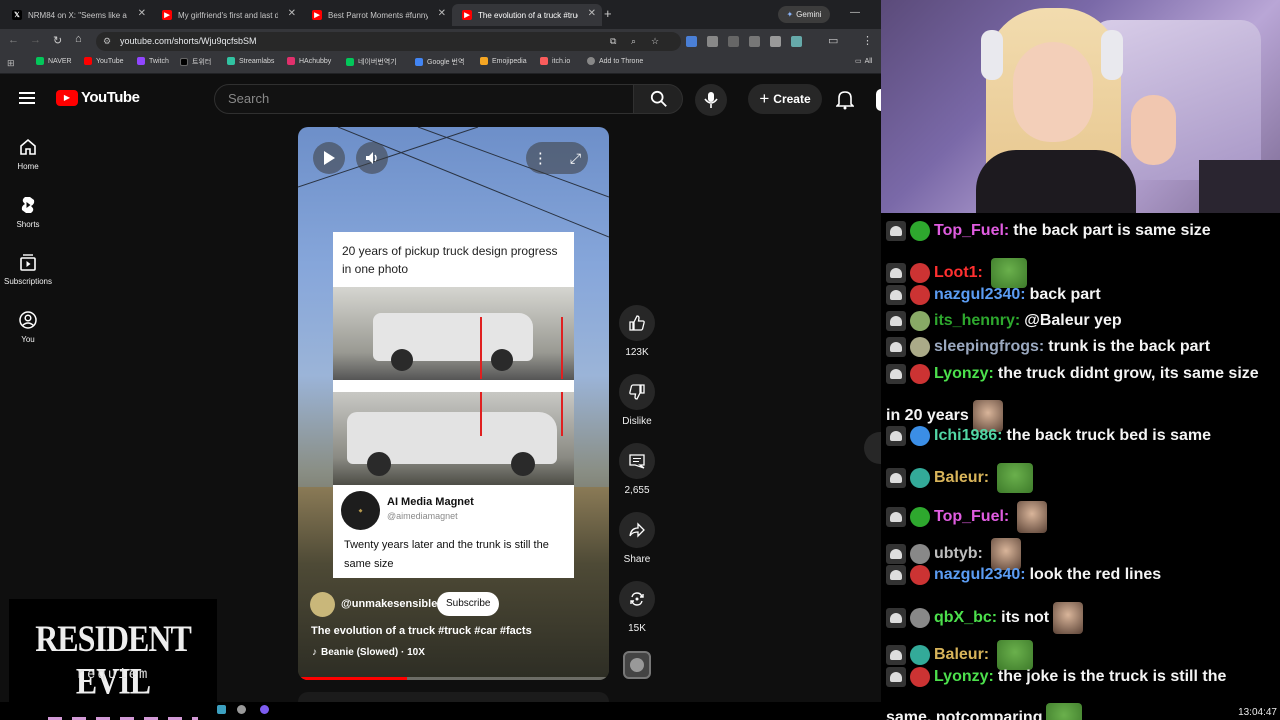 The image size is (1280, 720). I want to click on chat-username: Loot1:, so click(958, 273).